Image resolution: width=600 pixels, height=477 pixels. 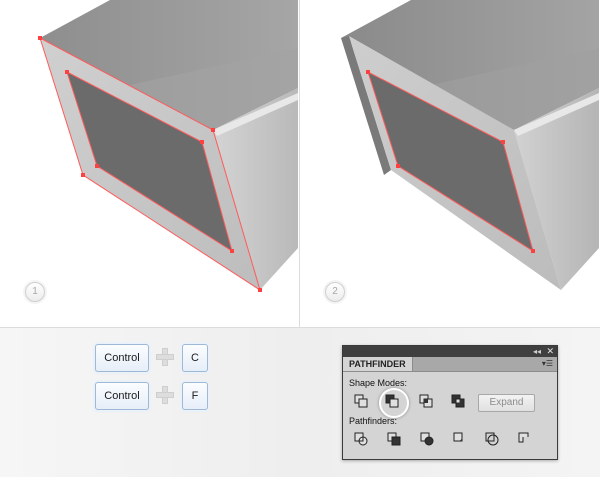 I want to click on minus-back-icon, so click(x=525, y=439).